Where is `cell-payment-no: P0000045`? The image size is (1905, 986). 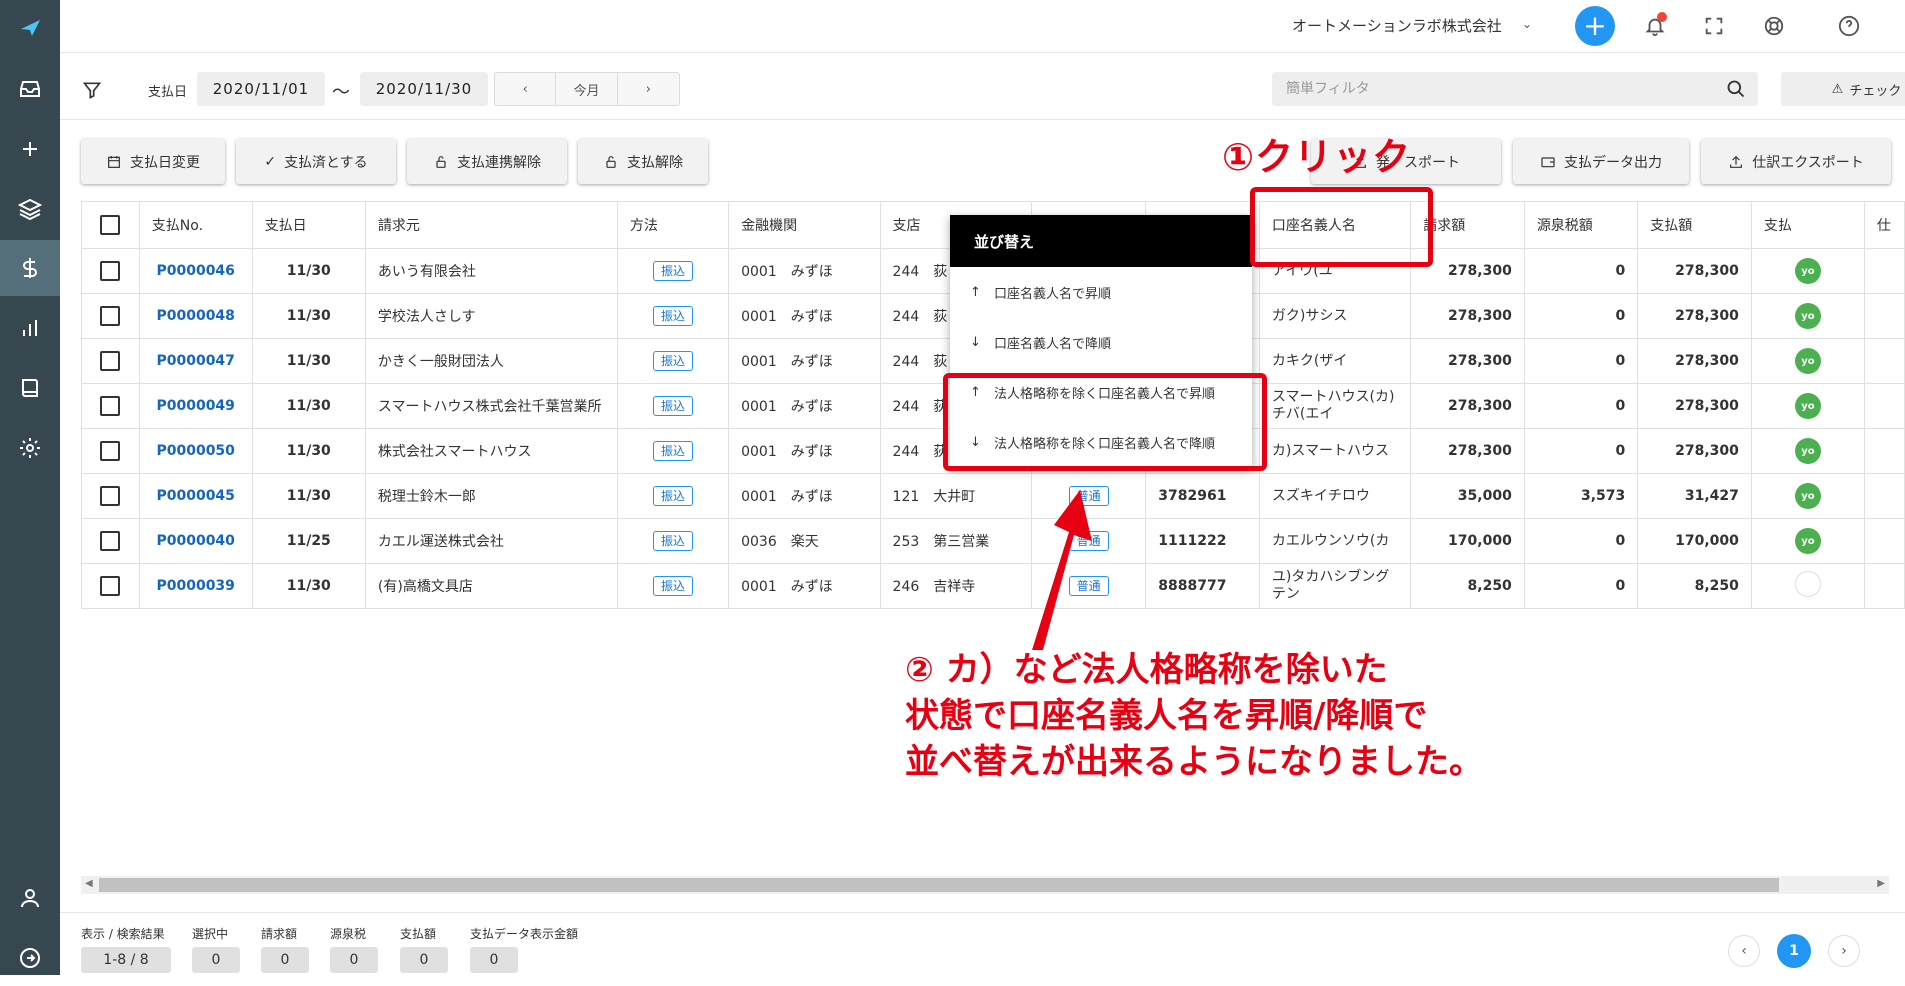
cell-payment-no: P0000045 is located at coordinates (195, 496).